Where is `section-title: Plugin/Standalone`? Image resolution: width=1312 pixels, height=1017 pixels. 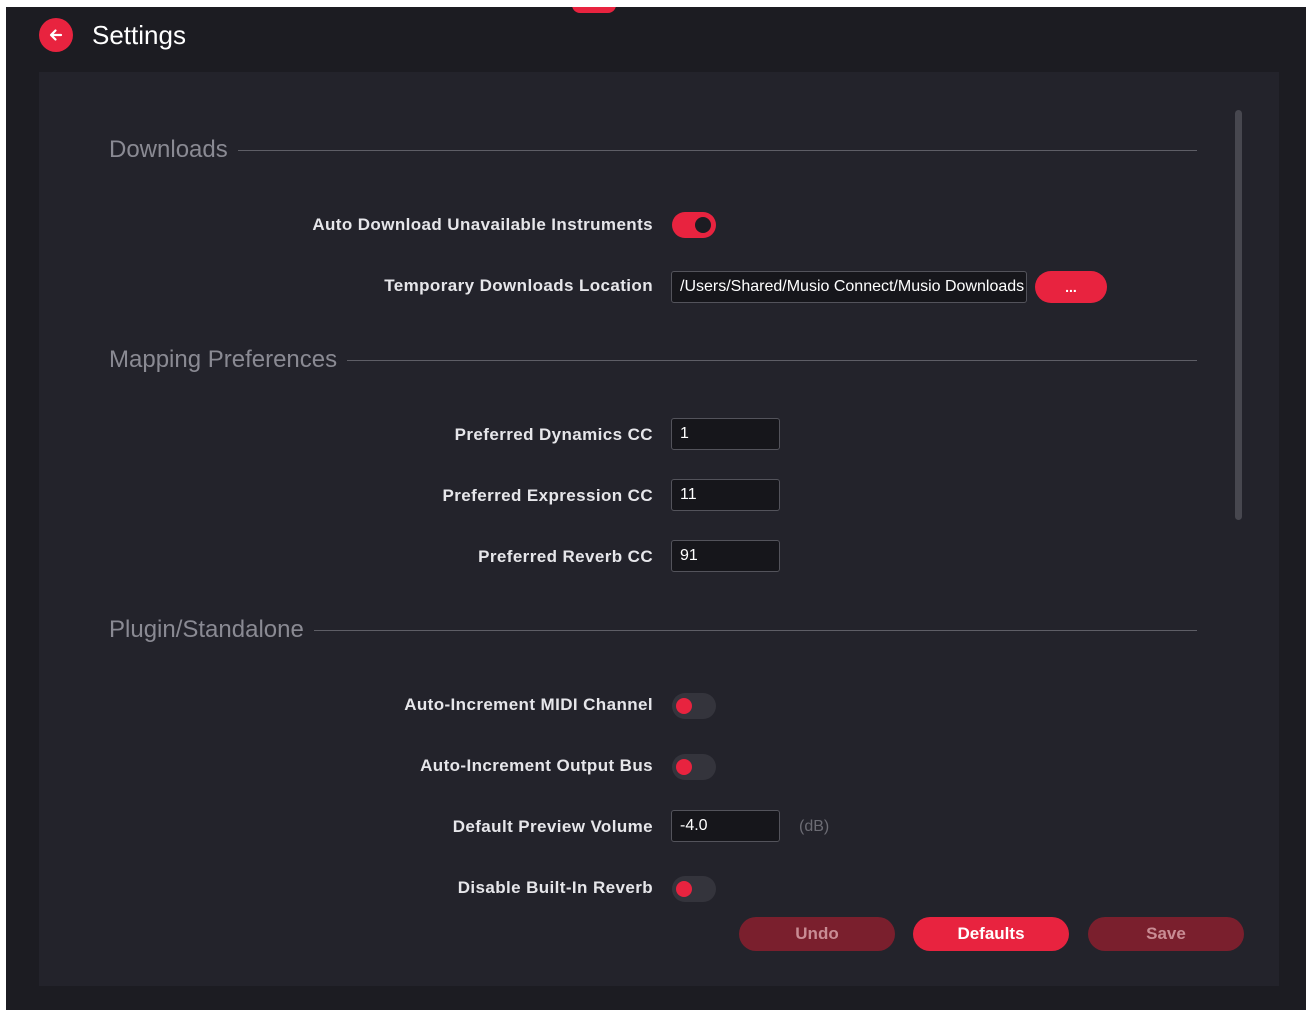
section-title: Plugin/Standalone is located at coordinates (206, 629).